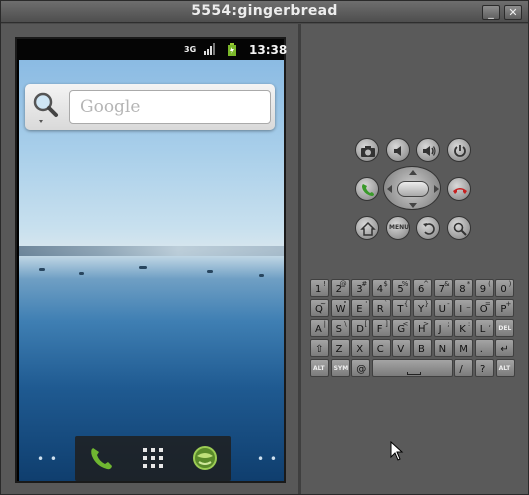 The width and height of the screenshot is (529, 495). I want to click on key-label: SYM, so click(341, 368).